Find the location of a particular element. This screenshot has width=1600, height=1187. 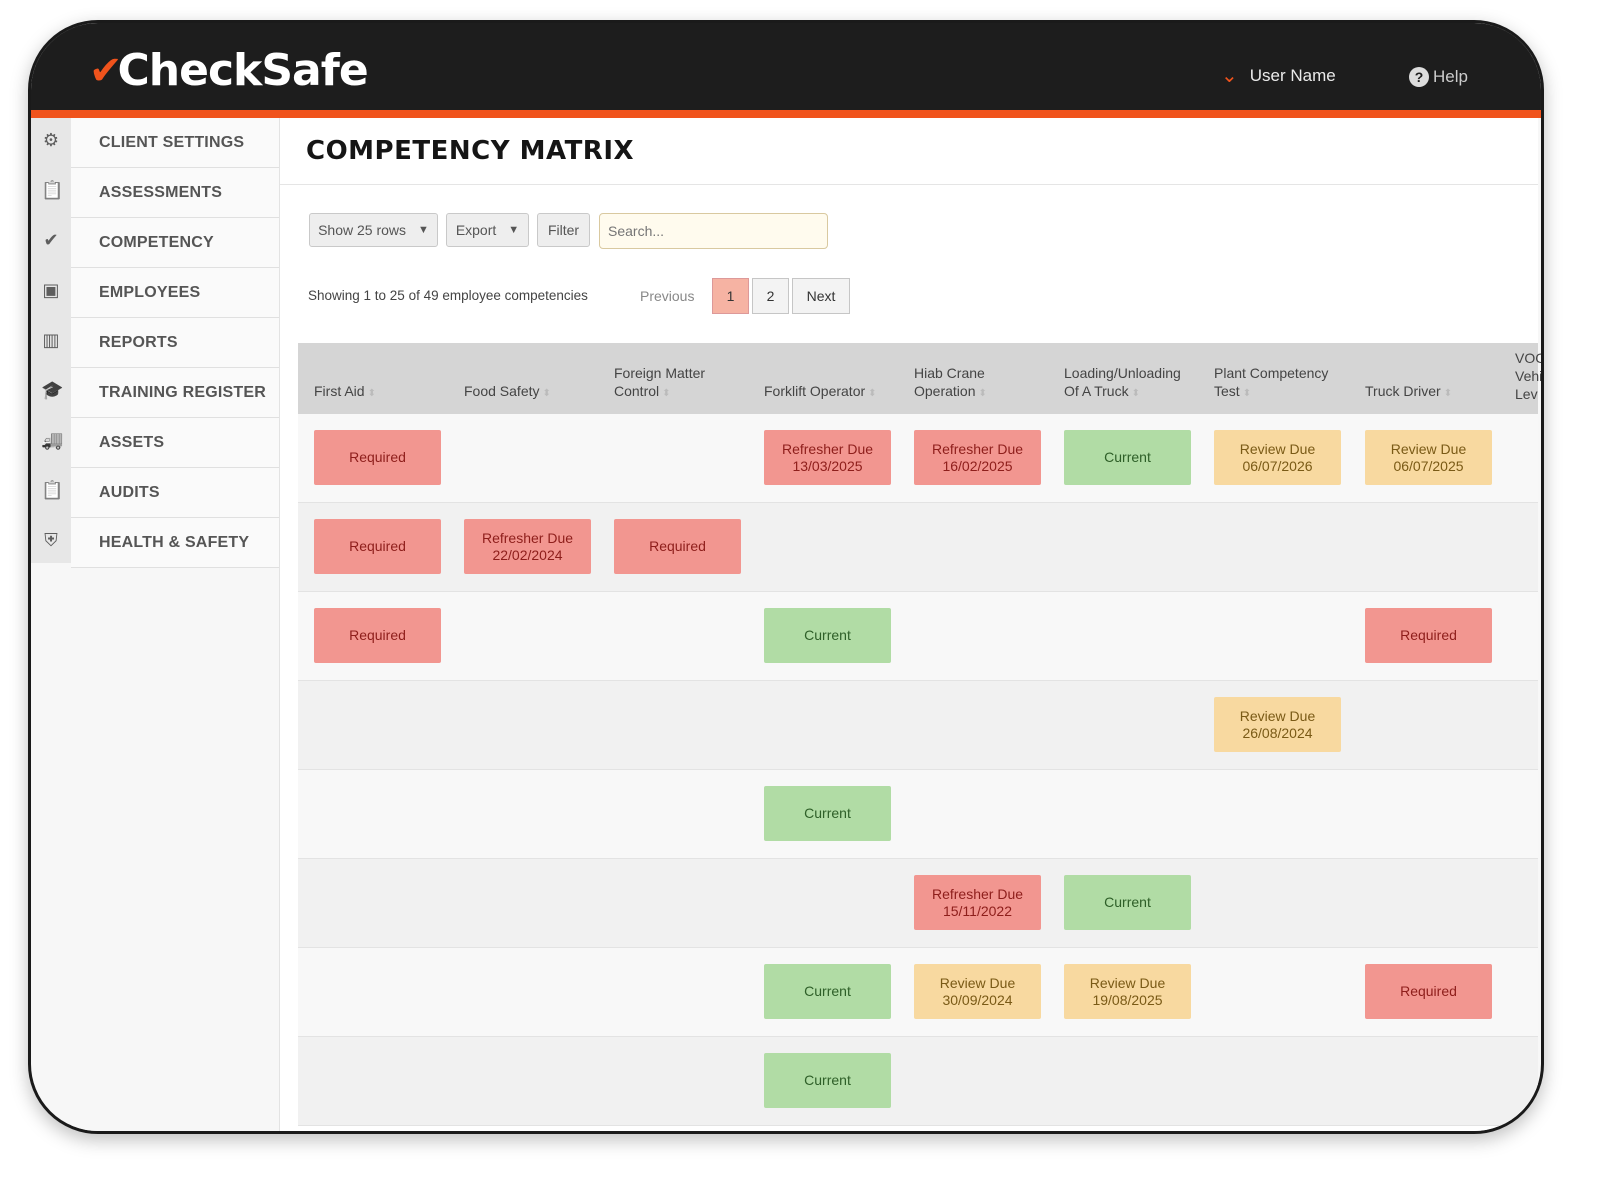

column-header-label: First Aid is located at coordinates (339, 391).